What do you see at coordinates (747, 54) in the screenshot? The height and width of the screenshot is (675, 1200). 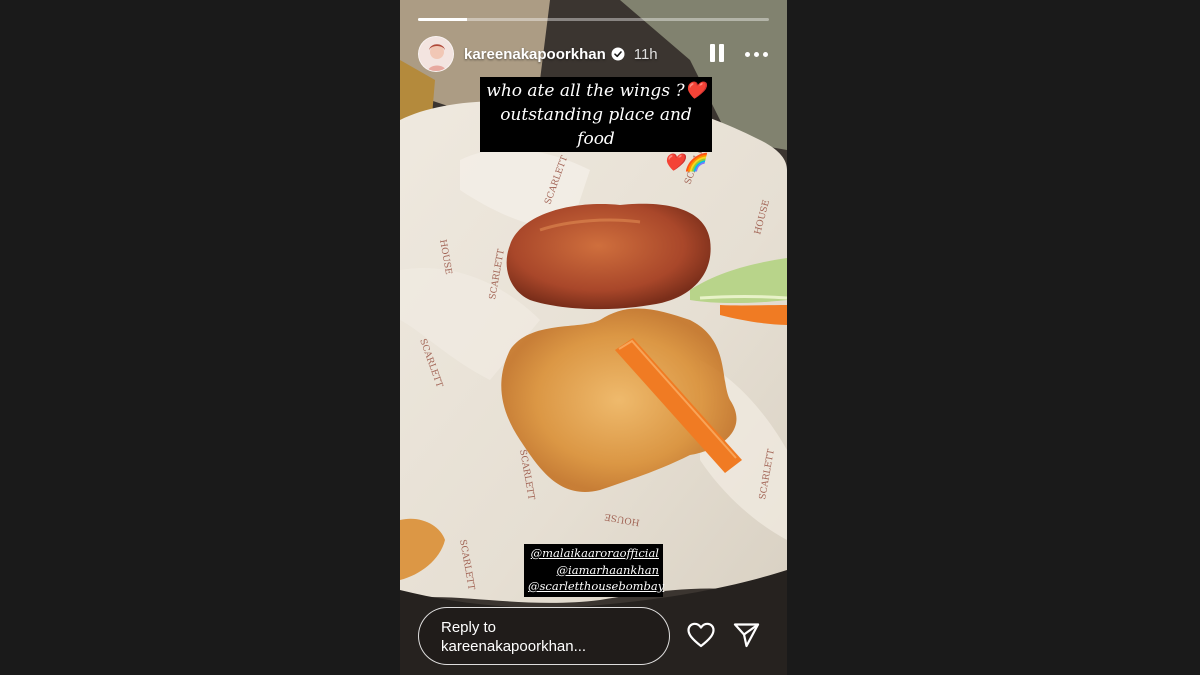 I see `more-options-icon` at bounding box center [747, 54].